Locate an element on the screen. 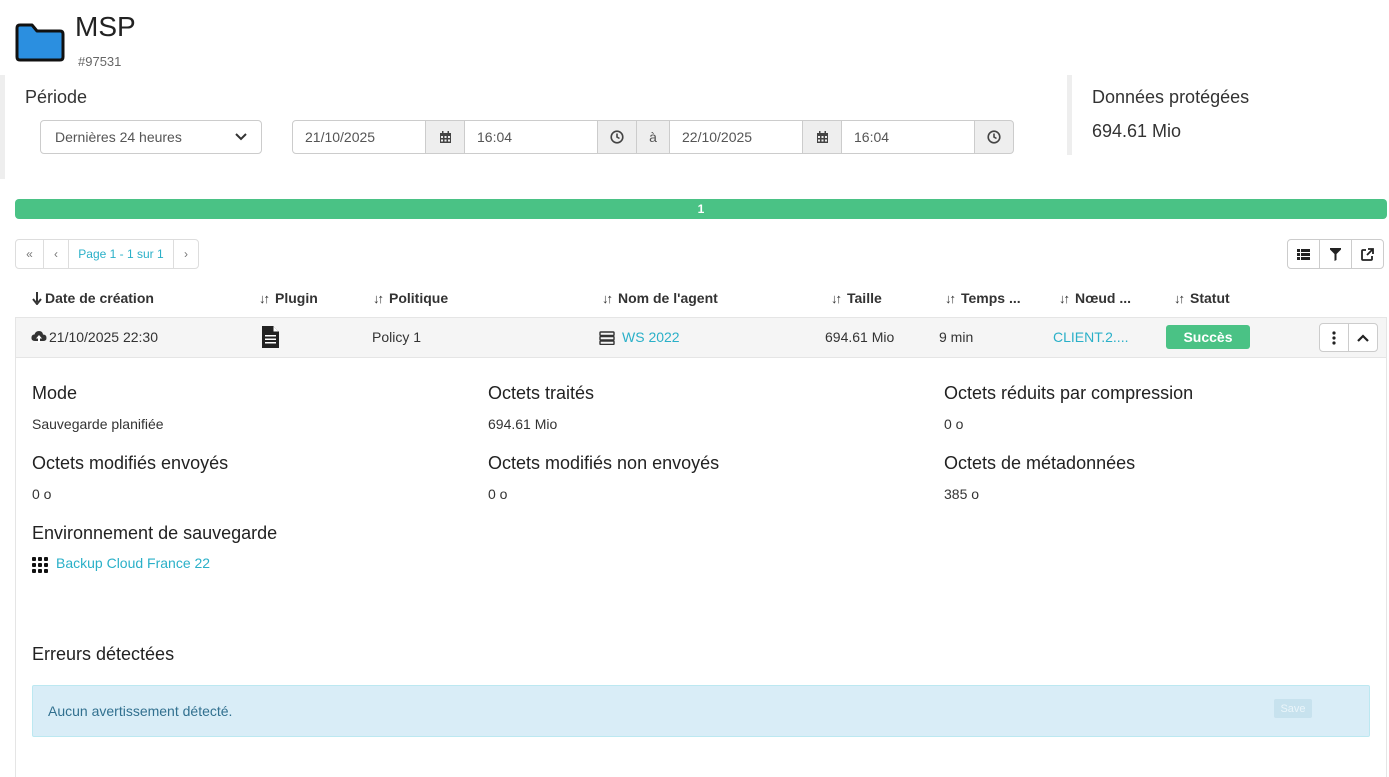  protected-value: 694.61 Mio is located at coordinates (1137, 131).